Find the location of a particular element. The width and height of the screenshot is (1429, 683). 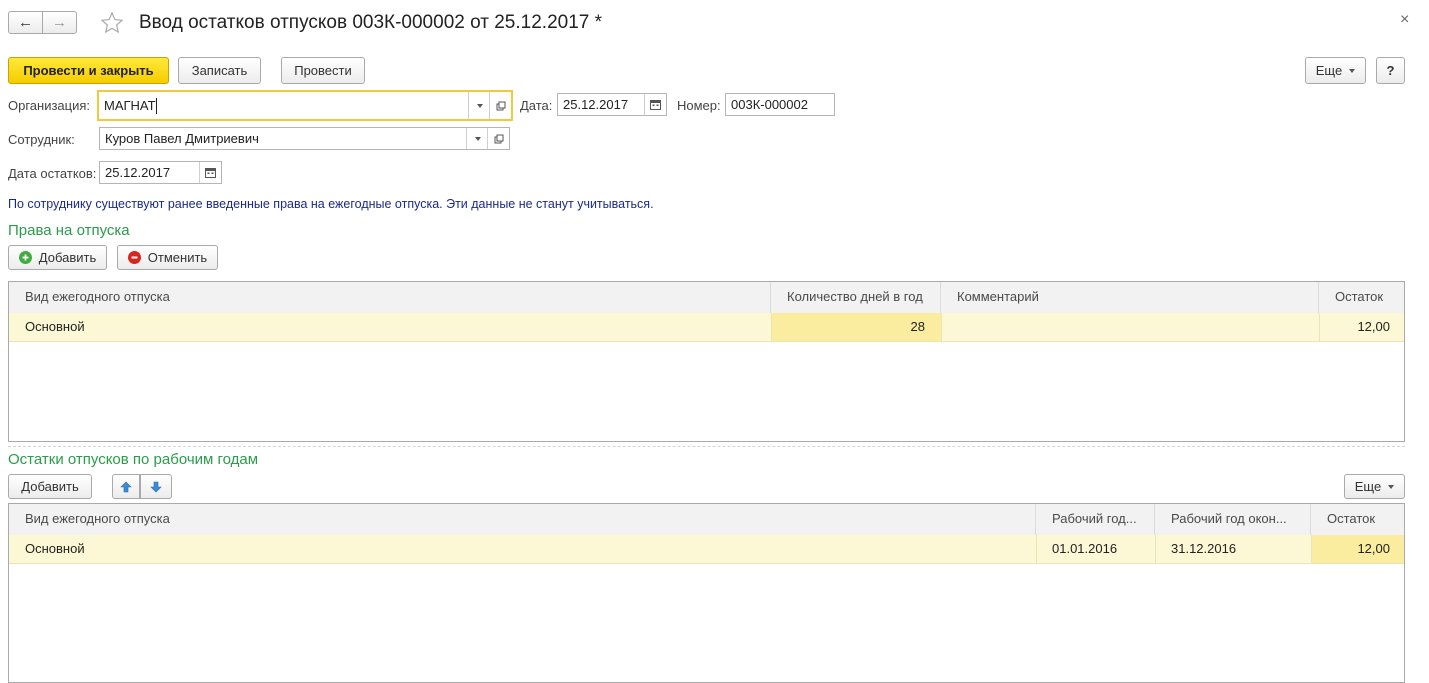

rights-add-button: Добавить is located at coordinates (57, 257).